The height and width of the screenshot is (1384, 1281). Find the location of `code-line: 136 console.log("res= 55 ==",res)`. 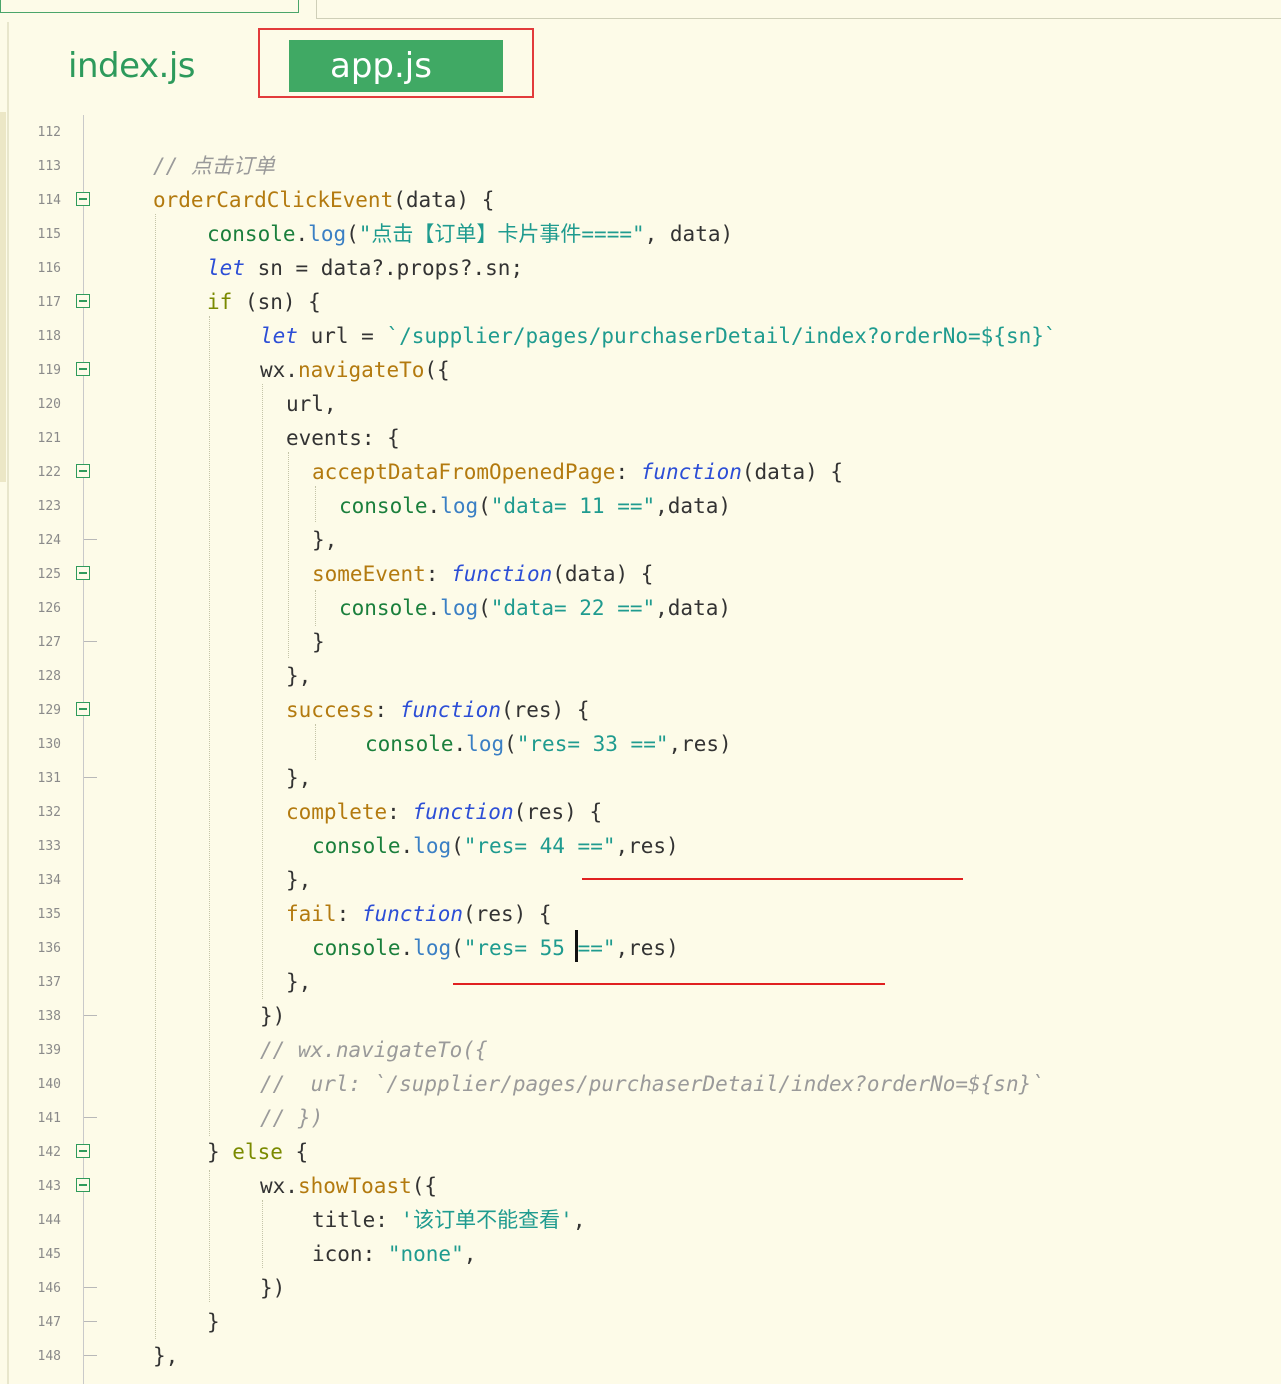

code-line: 136 console.log("res= 55 ==",res) is located at coordinates (640, 948).